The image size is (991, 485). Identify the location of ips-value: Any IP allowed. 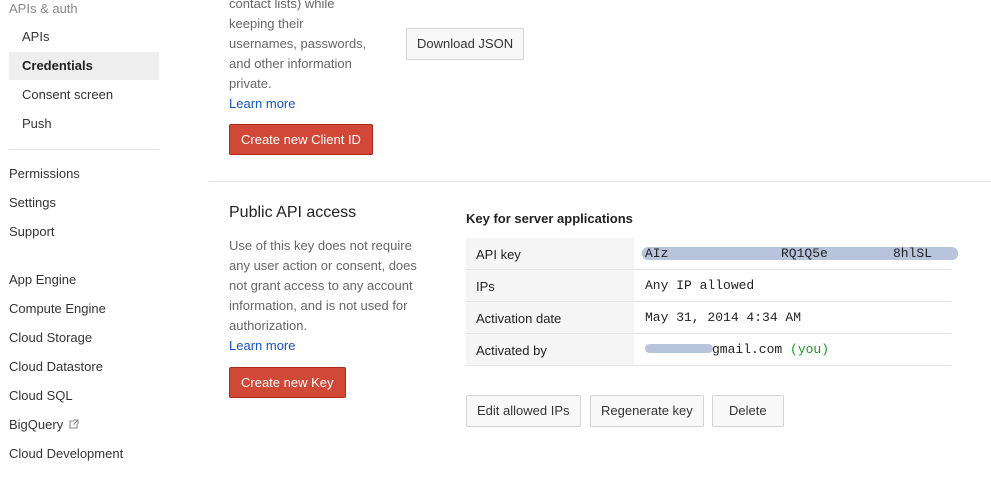
(700, 285).